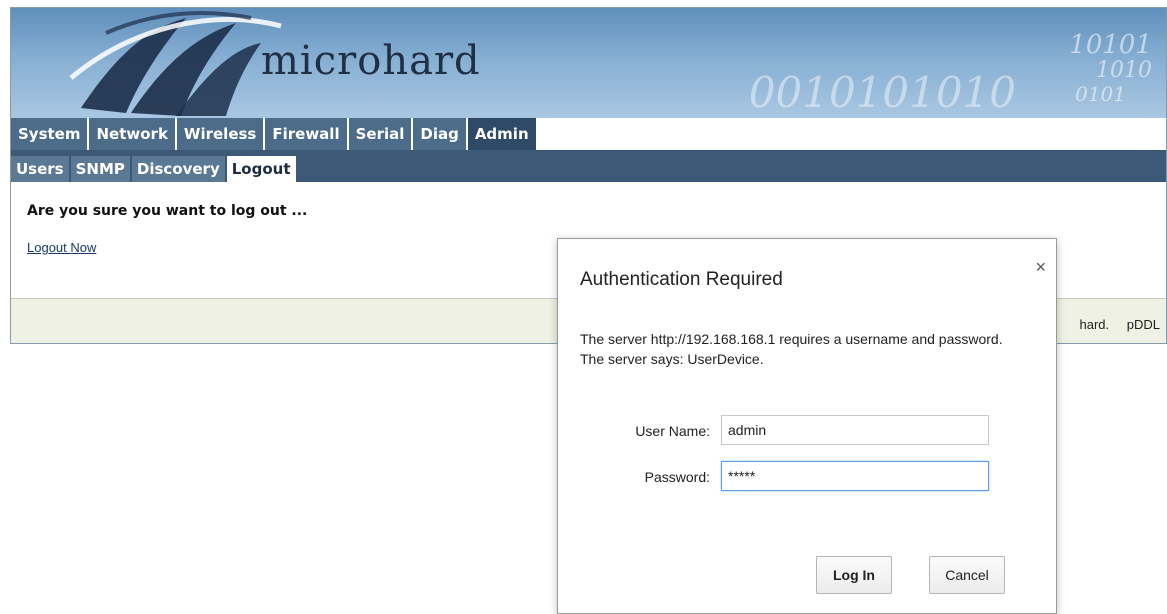 The image size is (1167, 614). What do you see at coordinates (371, 61) in the screenshot?
I see `brand-name: microhard` at bounding box center [371, 61].